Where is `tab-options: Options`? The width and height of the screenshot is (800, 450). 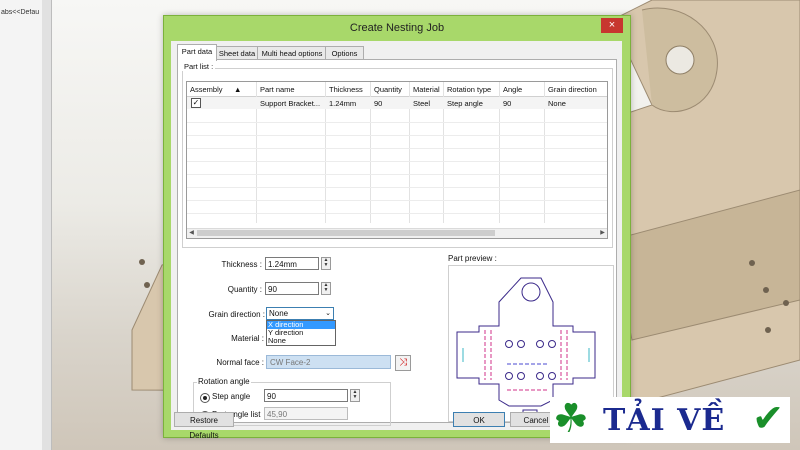 tab-options: Options is located at coordinates (344, 53).